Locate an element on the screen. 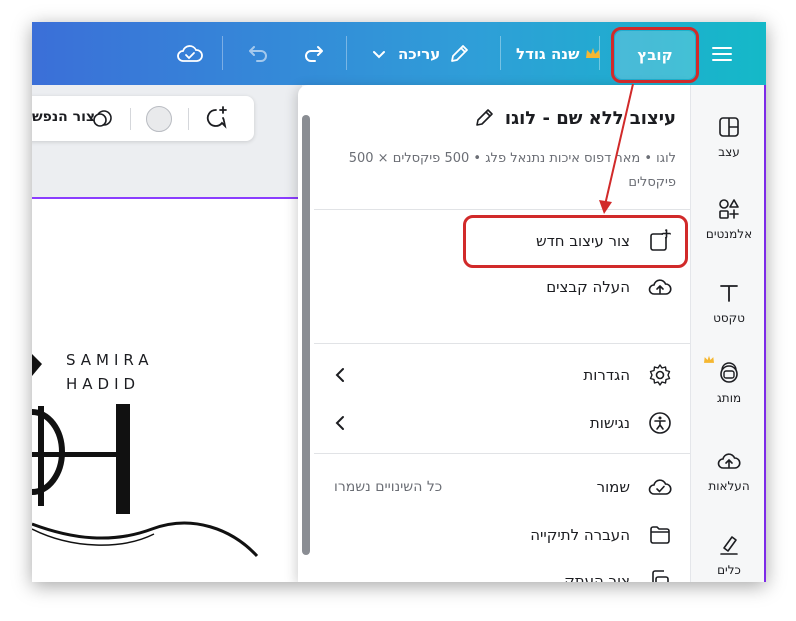 Image resolution: width=796 pixels, height=621 pixels. menu-button is located at coordinates (722, 53).